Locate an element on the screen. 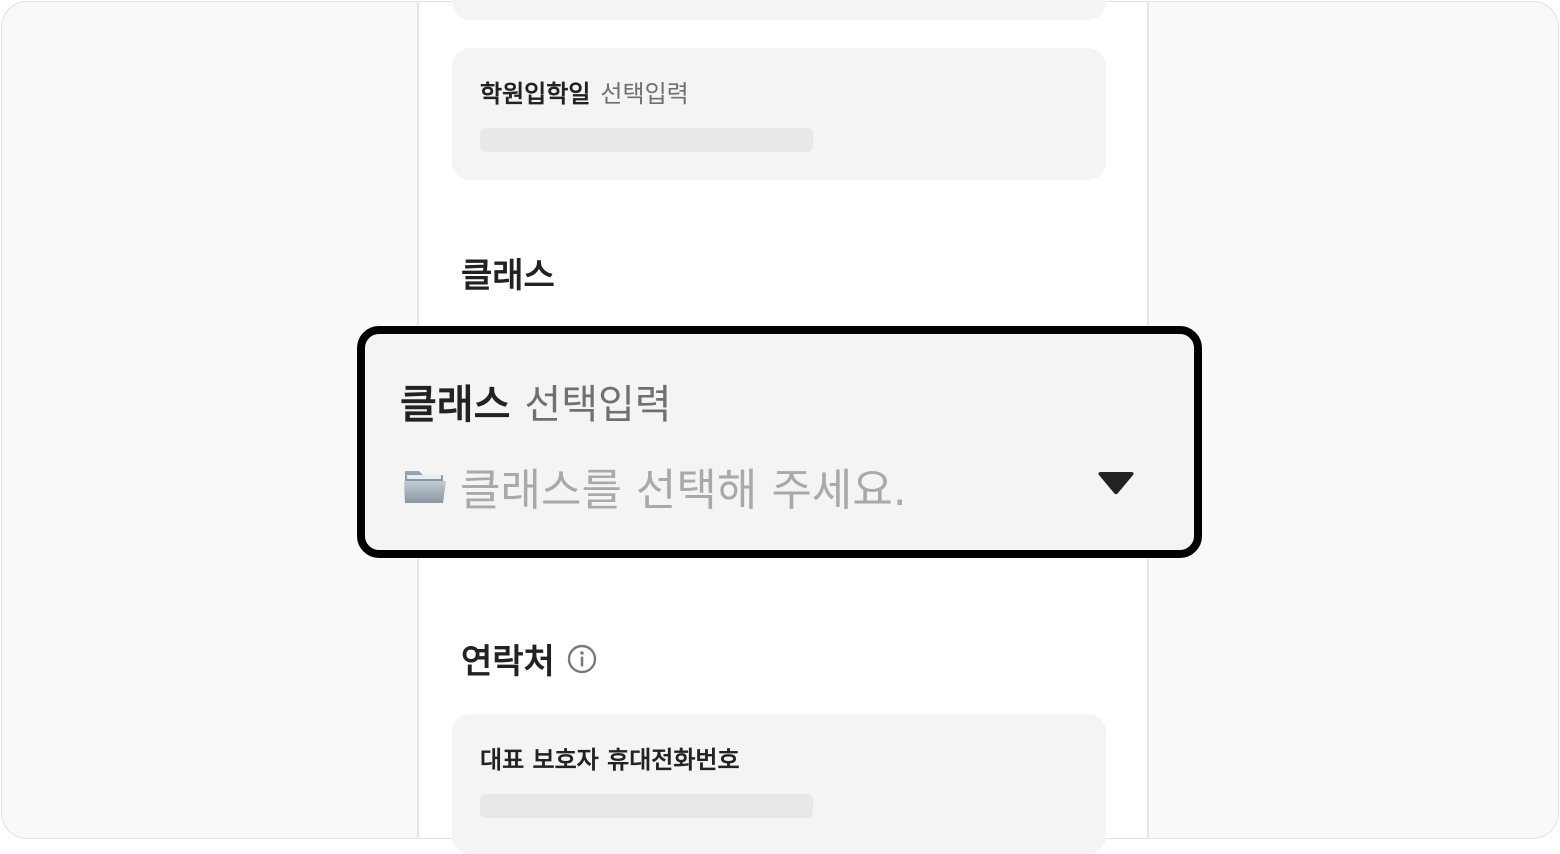 This screenshot has height=854, width=1560. guardian-phone-field: 대표 보호자 휴대전화번호 is located at coordinates (779, 784).